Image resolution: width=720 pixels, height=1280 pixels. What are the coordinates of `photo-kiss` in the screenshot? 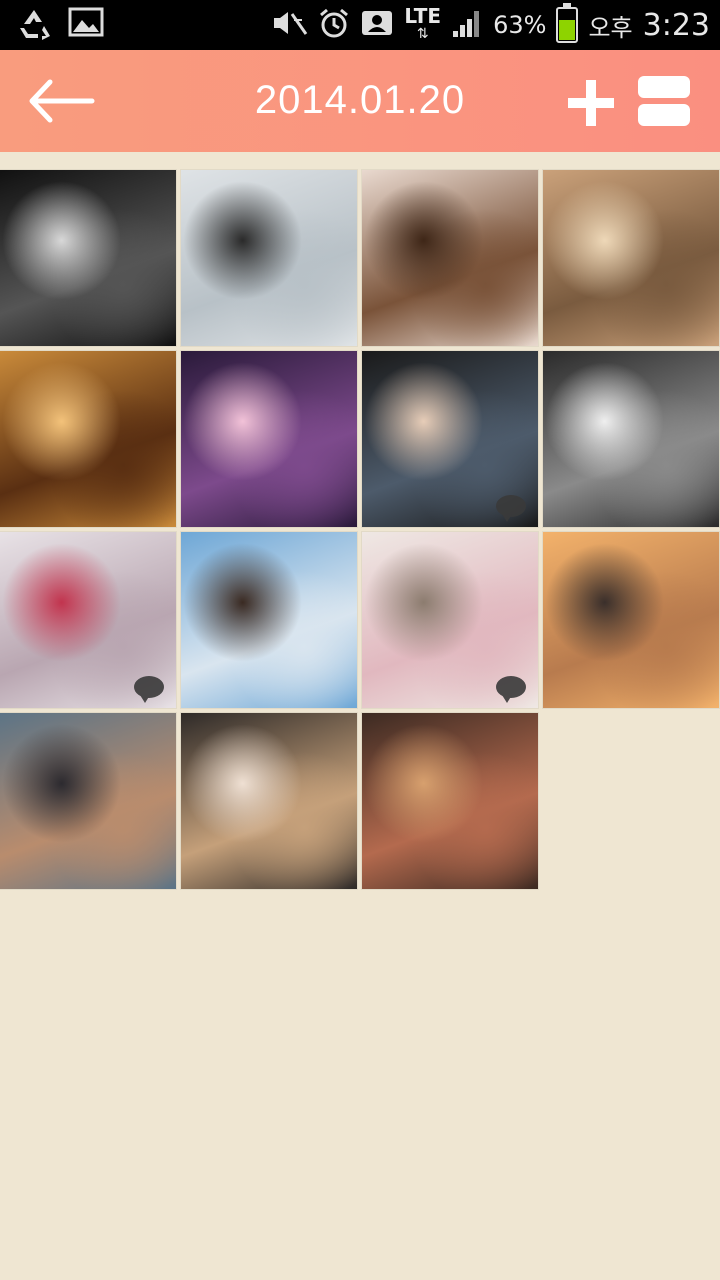 It's located at (450, 801).